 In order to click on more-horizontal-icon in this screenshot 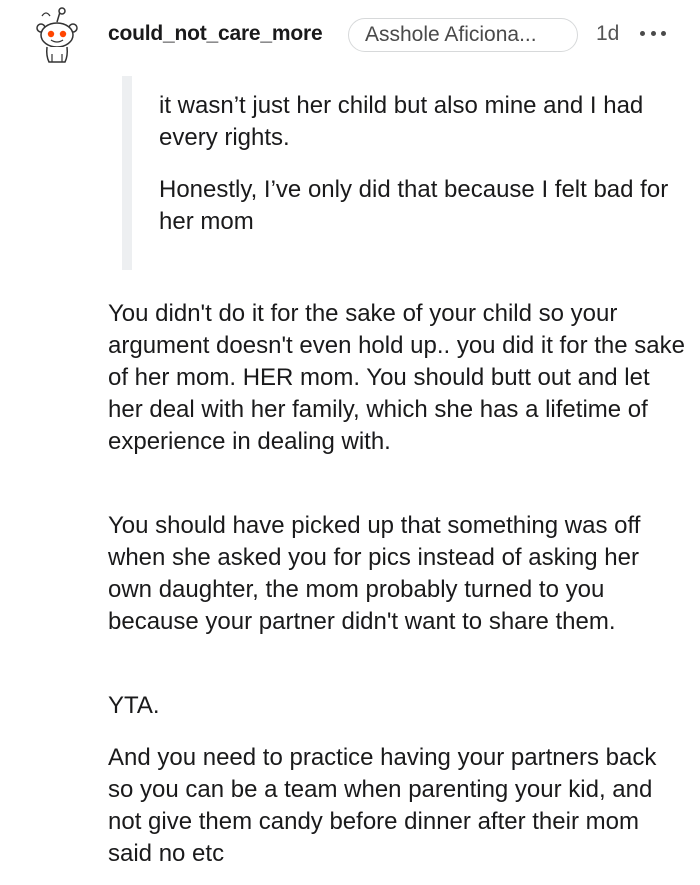, I will do `click(653, 33)`.